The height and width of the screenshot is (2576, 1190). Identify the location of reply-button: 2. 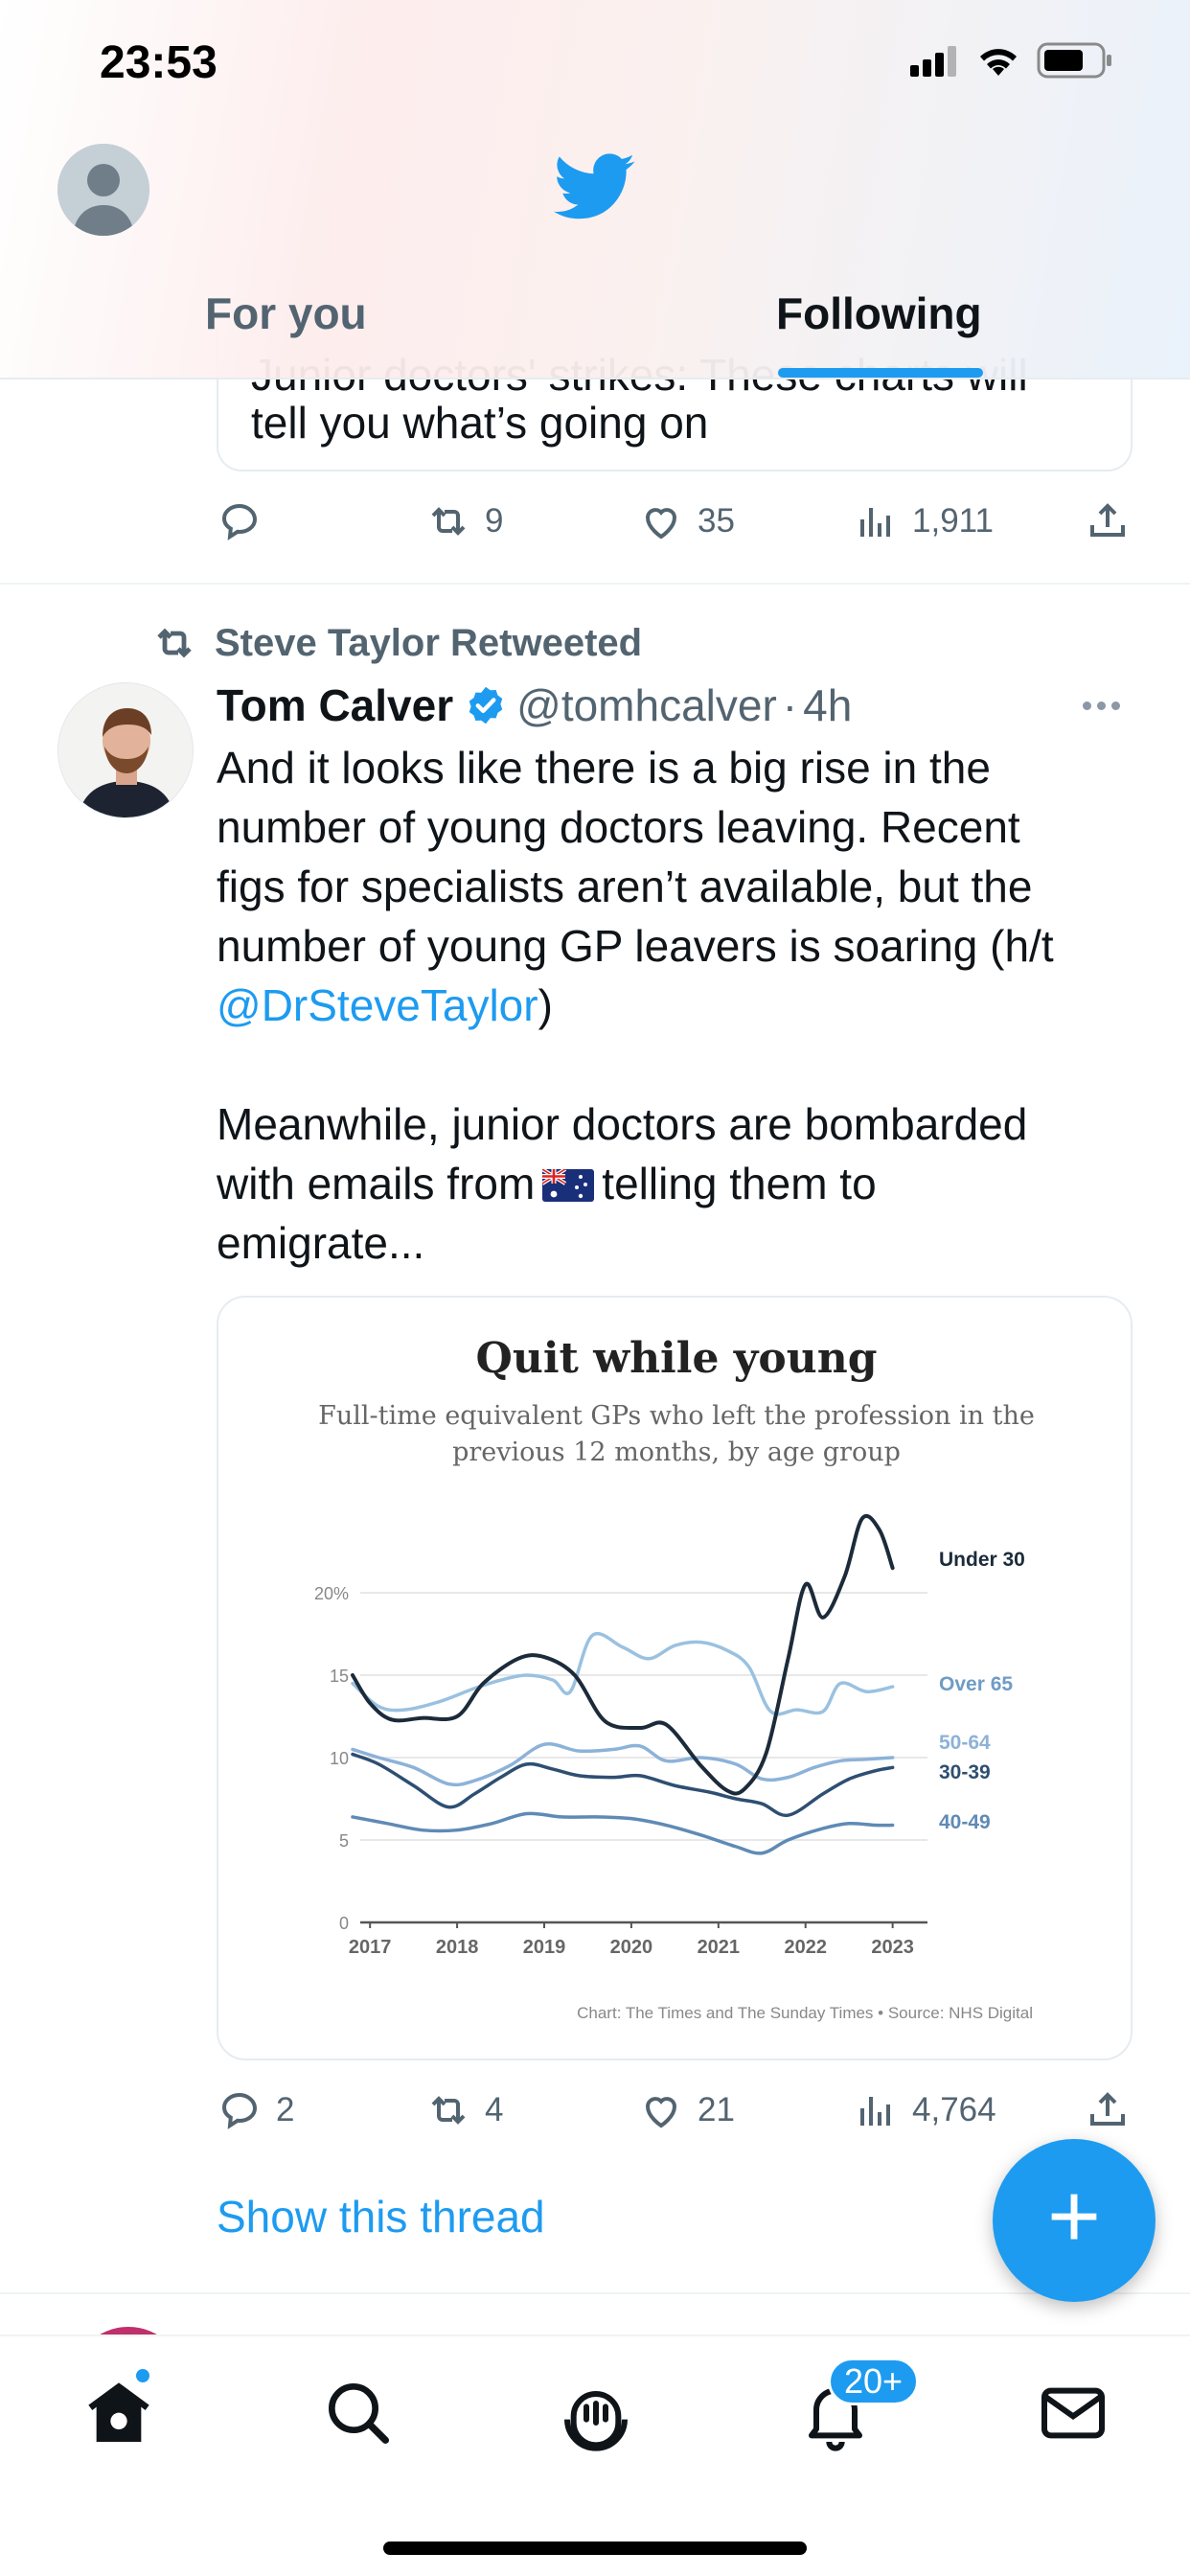
(256, 2110).